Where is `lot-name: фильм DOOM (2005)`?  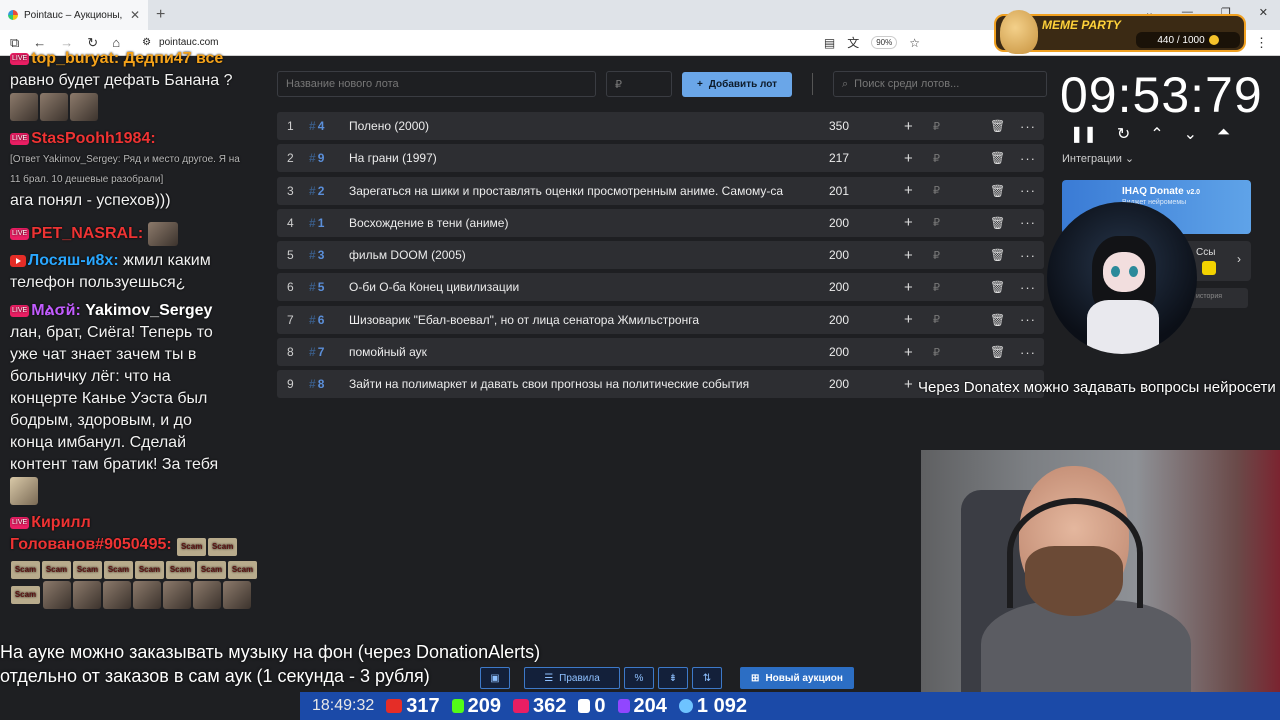 lot-name: фильм DOOM (2005) is located at coordinates (584, 255).